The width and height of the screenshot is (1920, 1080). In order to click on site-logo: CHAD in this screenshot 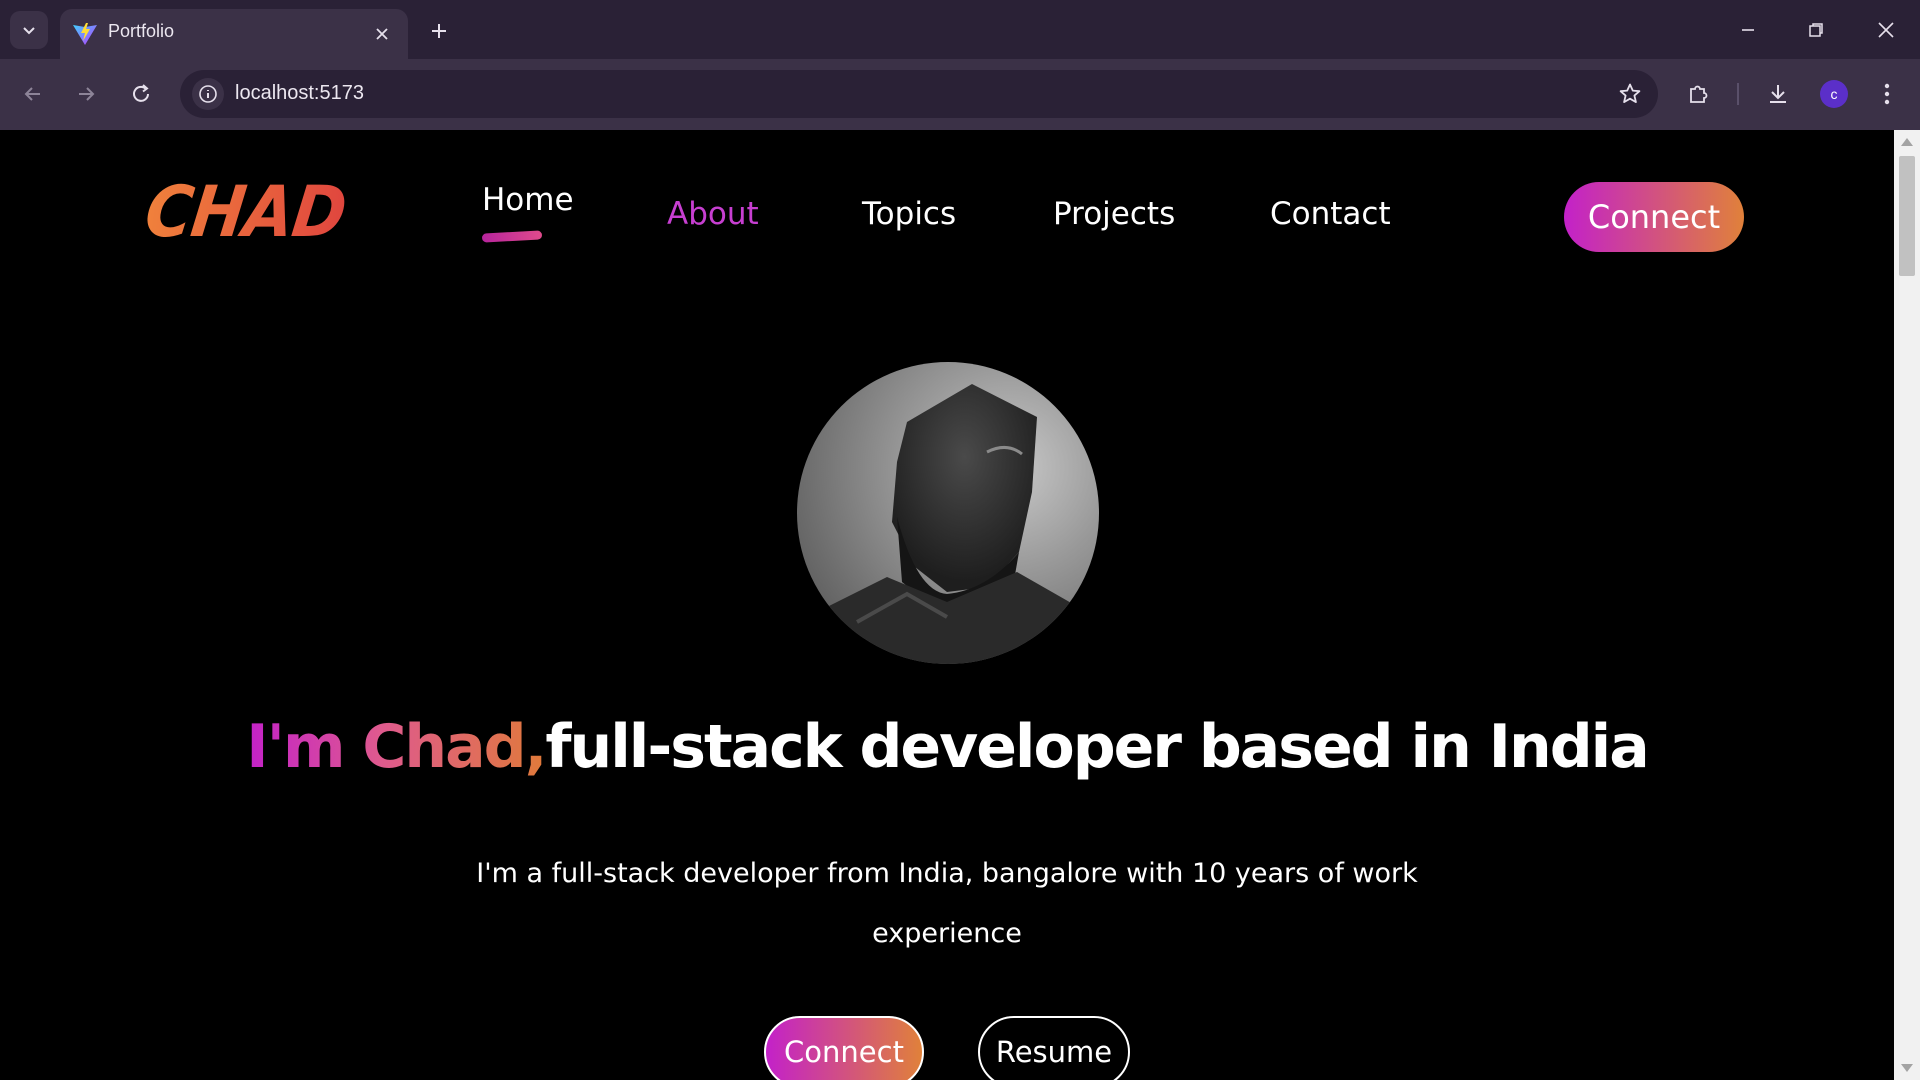, I will do `click(246, 212)`.